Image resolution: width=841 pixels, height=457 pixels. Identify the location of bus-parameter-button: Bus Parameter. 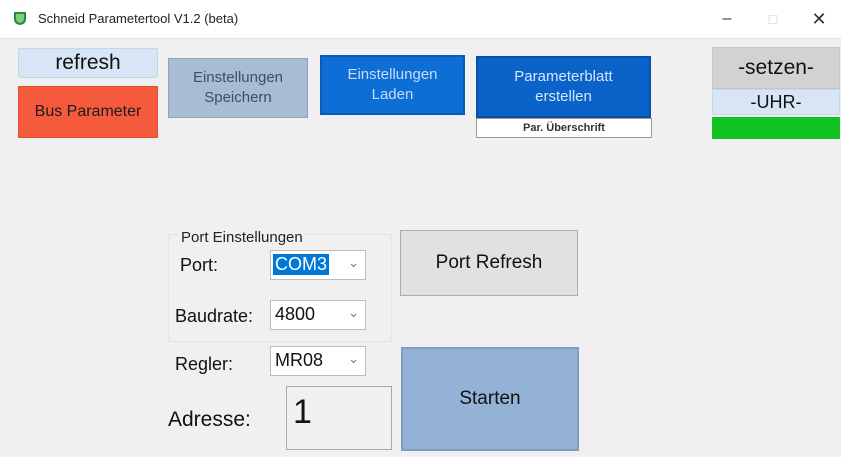
(88, 112).